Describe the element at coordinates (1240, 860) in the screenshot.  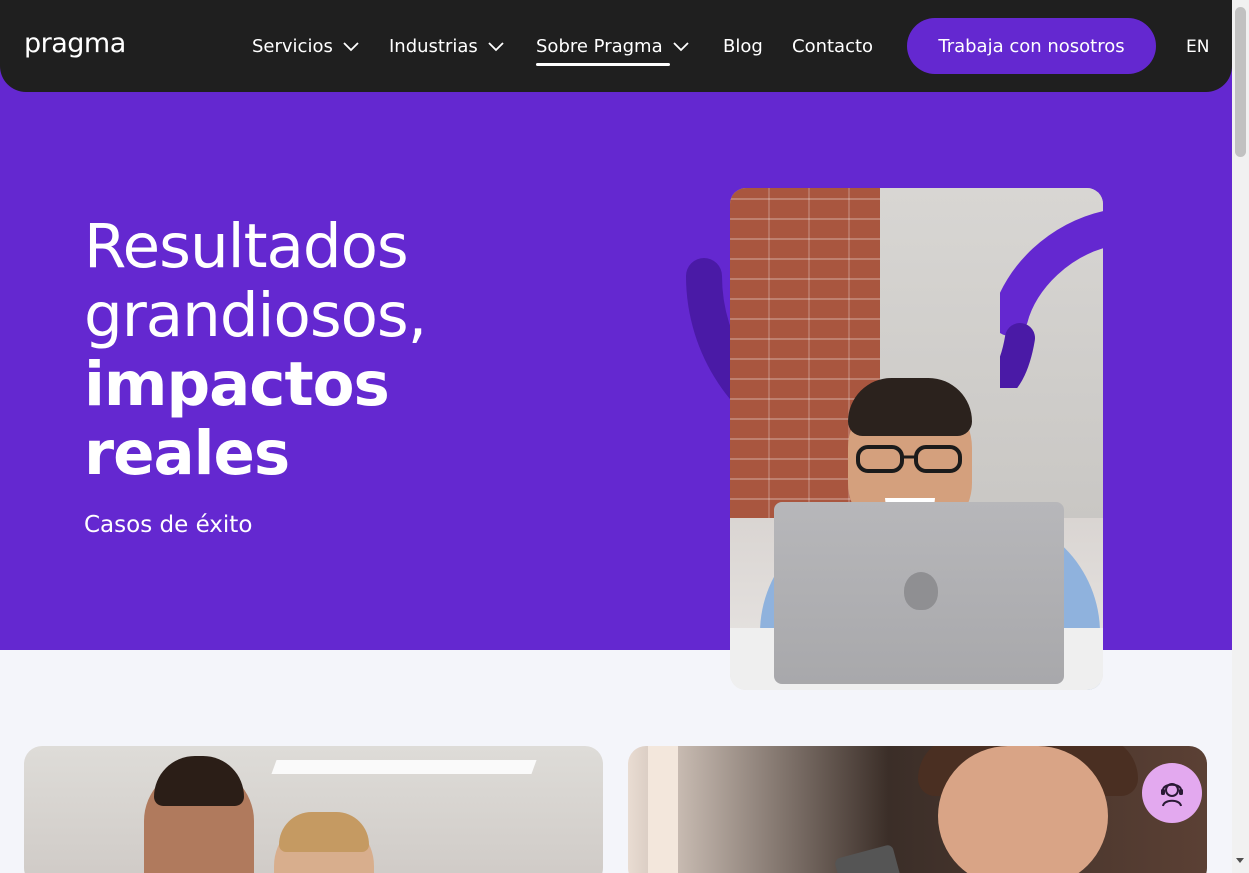
I see `scroll-down-arrow-icon` at that location.